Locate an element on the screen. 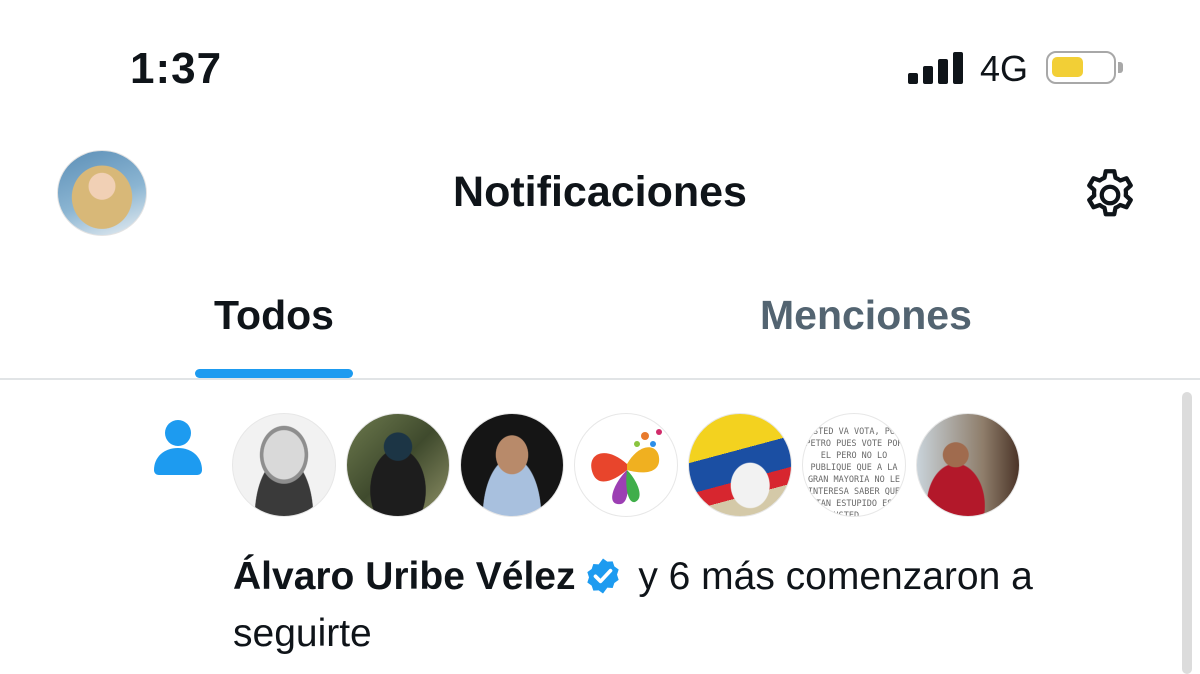 This screenshot has height=674, width=1200. tab-todos: Todos is located at coordinates (274, 315).